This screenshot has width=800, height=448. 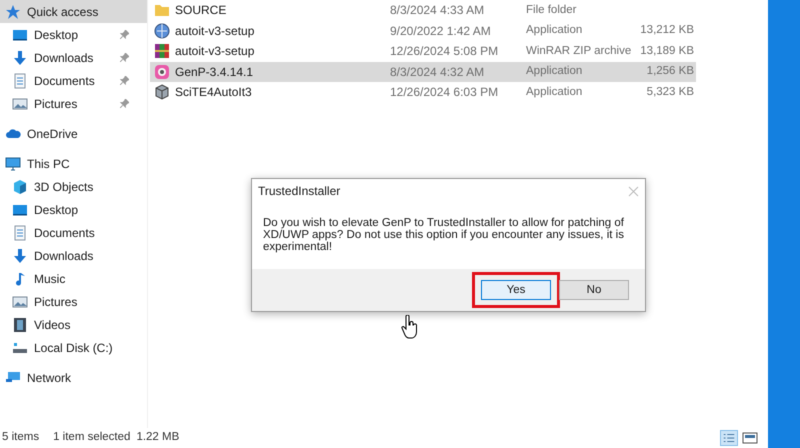 I want to click on details-view-icon, so click(x=729, y=438).